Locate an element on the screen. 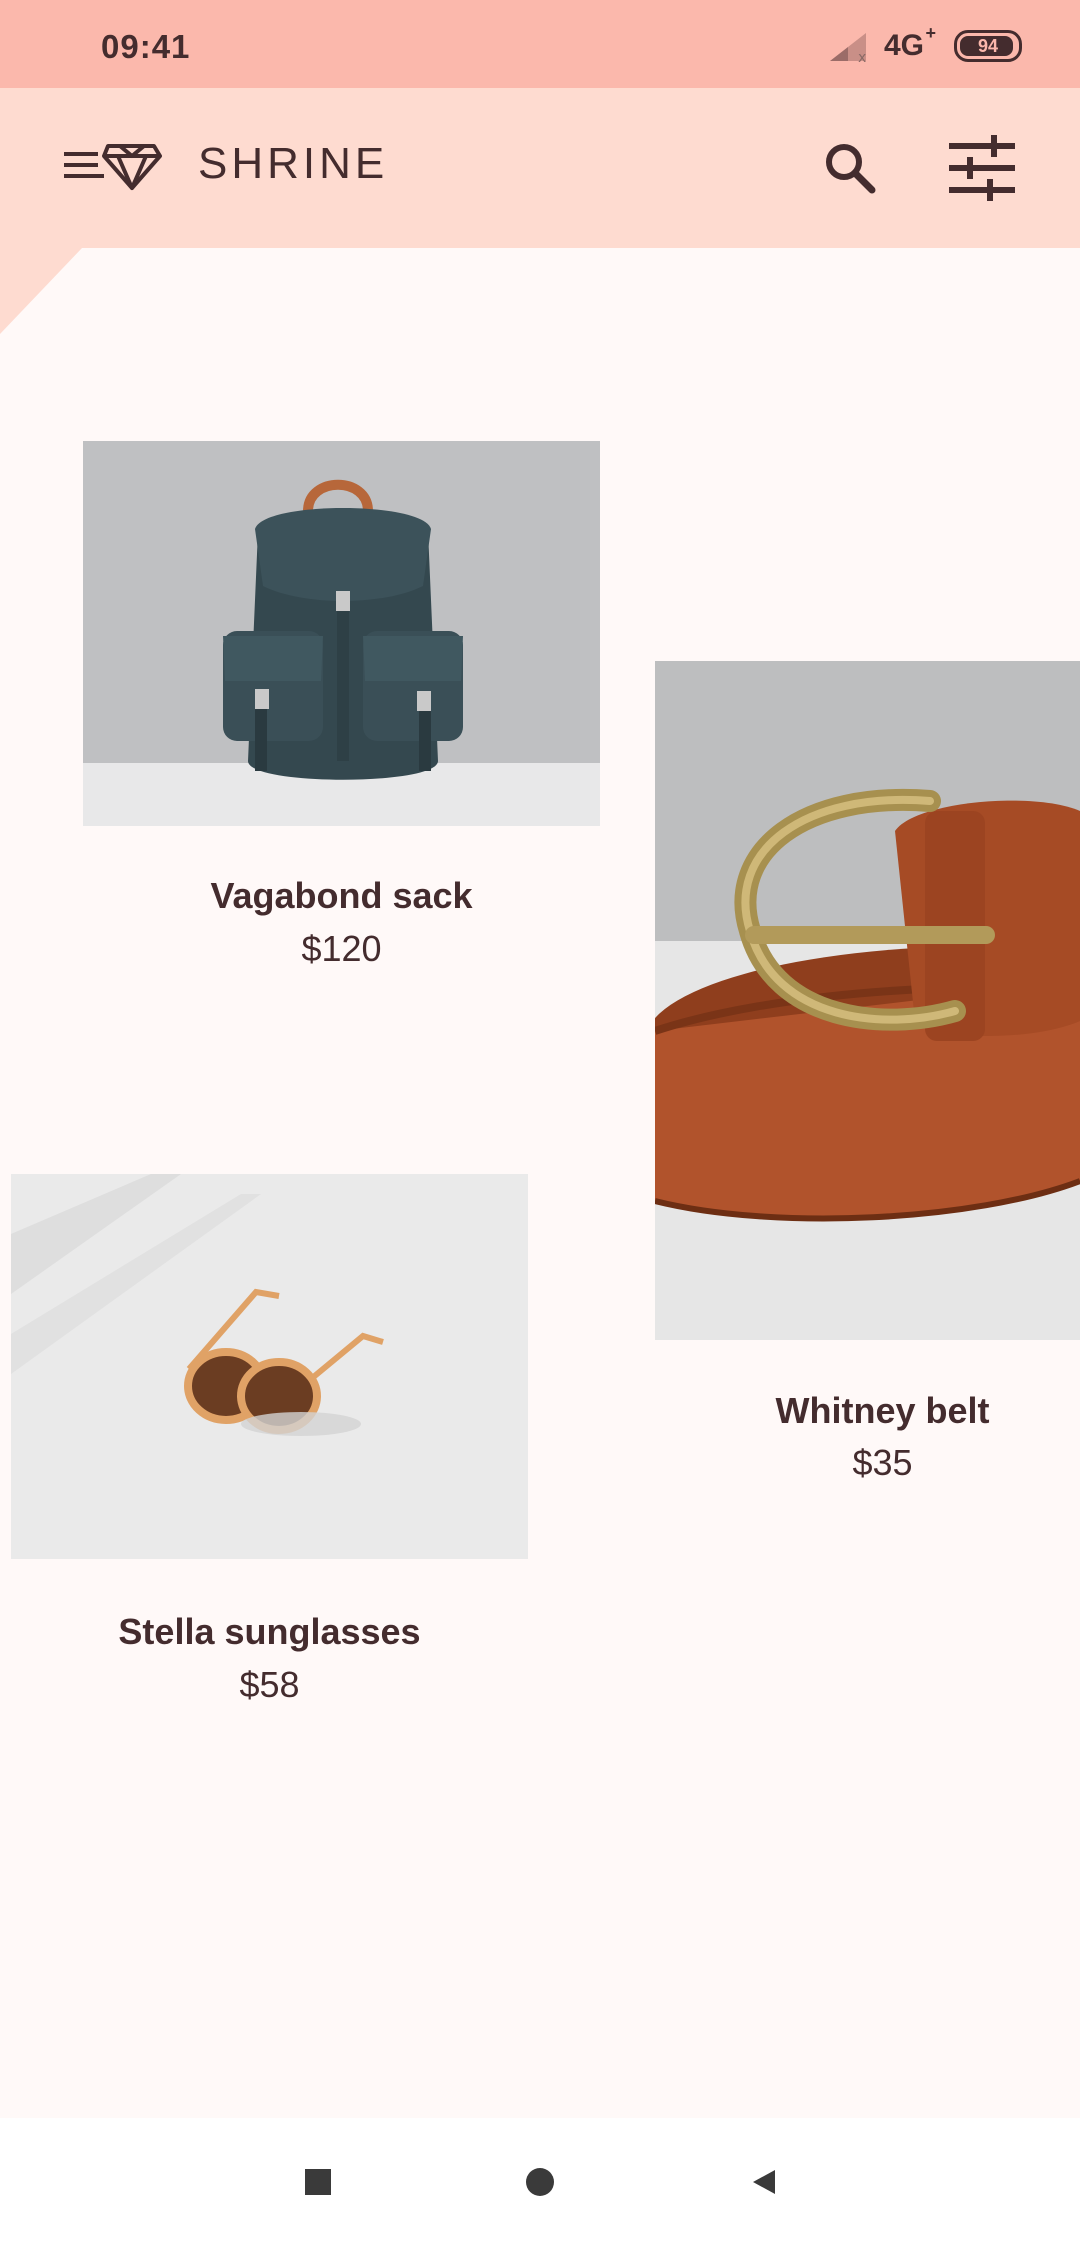 Image resolution: width=1080 pixels, height=2246 pixels. app-title: SHRINE is located at coordinates (293, 163).